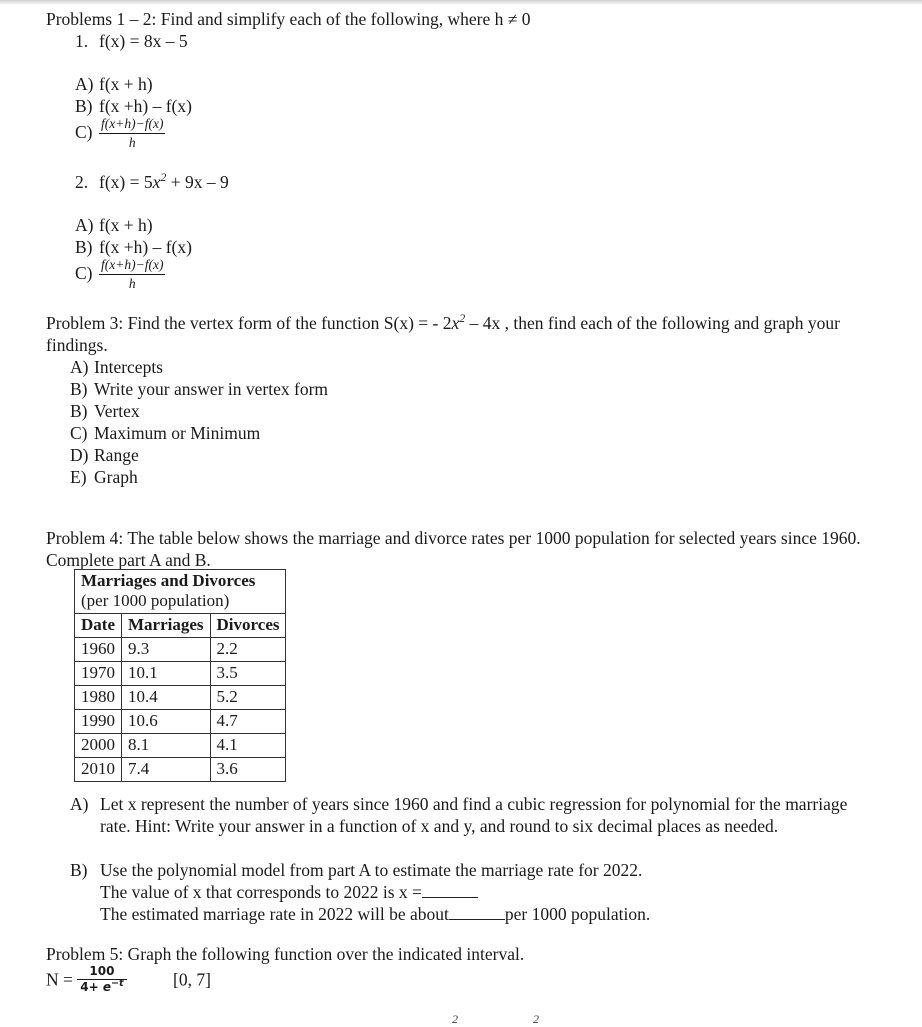 The width and height of the screenshot is (922, 1027). Describe the element at coordinates (117, 411) in the screenshot. I see `problem-3-item-b2-text: Vertex` at that location.